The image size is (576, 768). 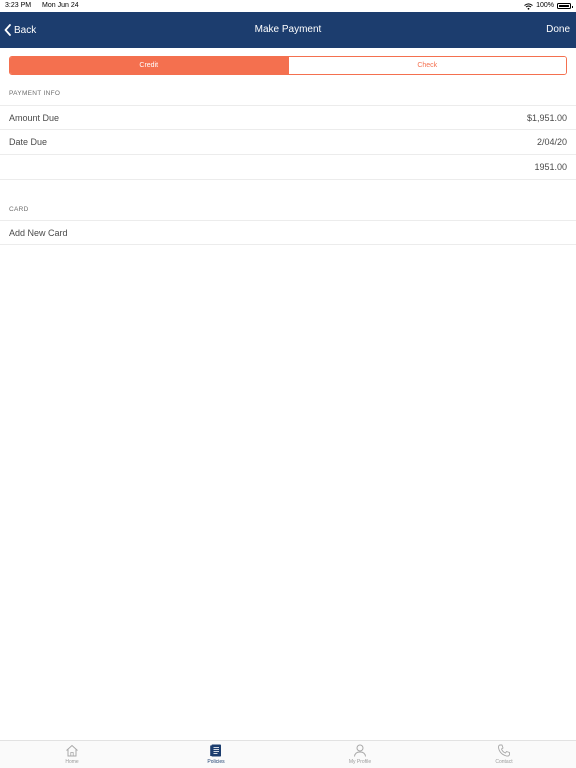 I want to click on tab-home: Home, so click(x=72, y=754).